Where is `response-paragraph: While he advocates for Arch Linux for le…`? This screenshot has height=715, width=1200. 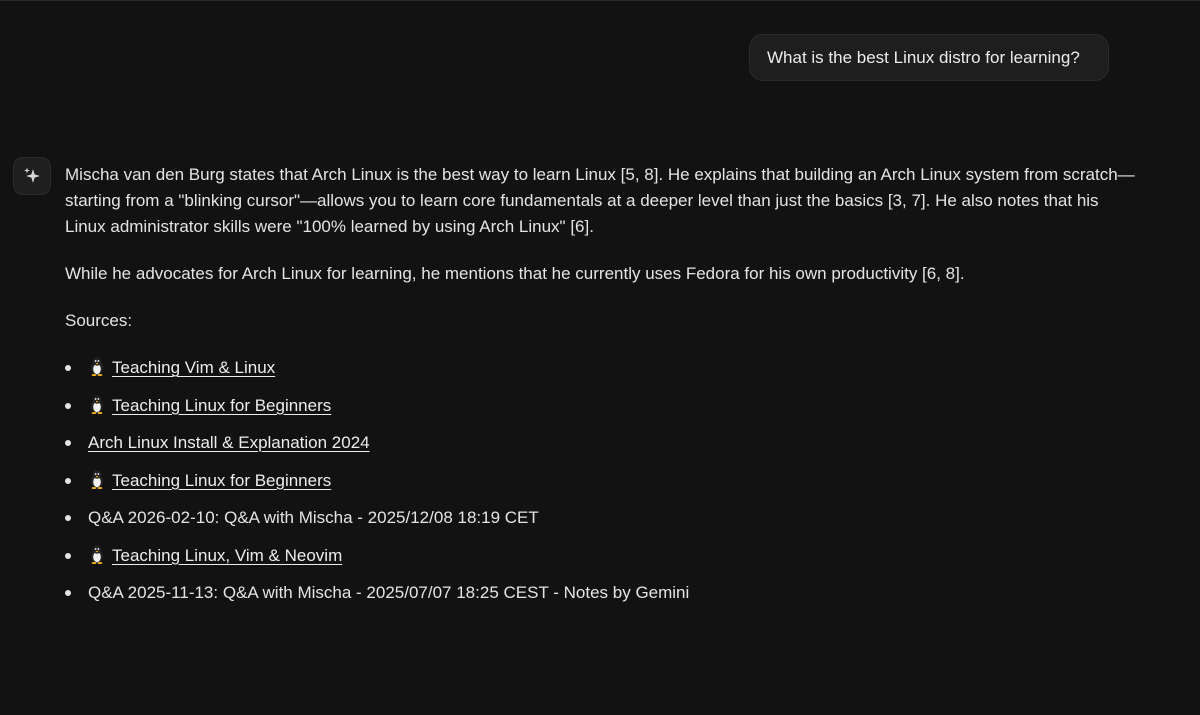 response-paragraph: While he advocates for Arch Linux for le… is located at coordinates (515, 273).